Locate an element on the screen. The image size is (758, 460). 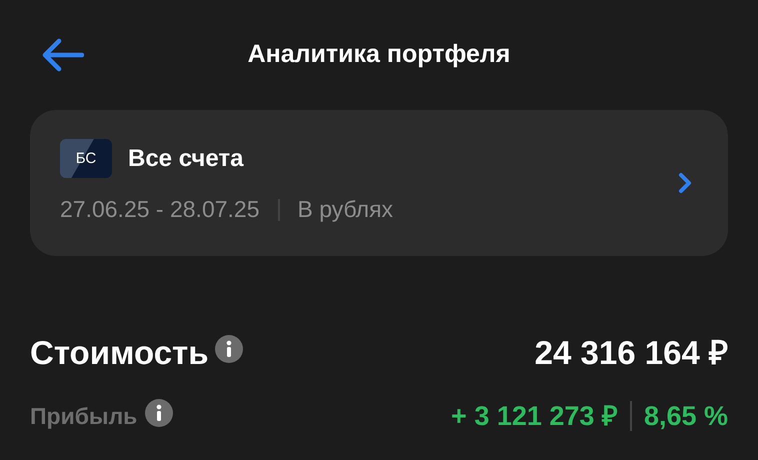
back-arrow-icon is located at coordinates (62, 55).